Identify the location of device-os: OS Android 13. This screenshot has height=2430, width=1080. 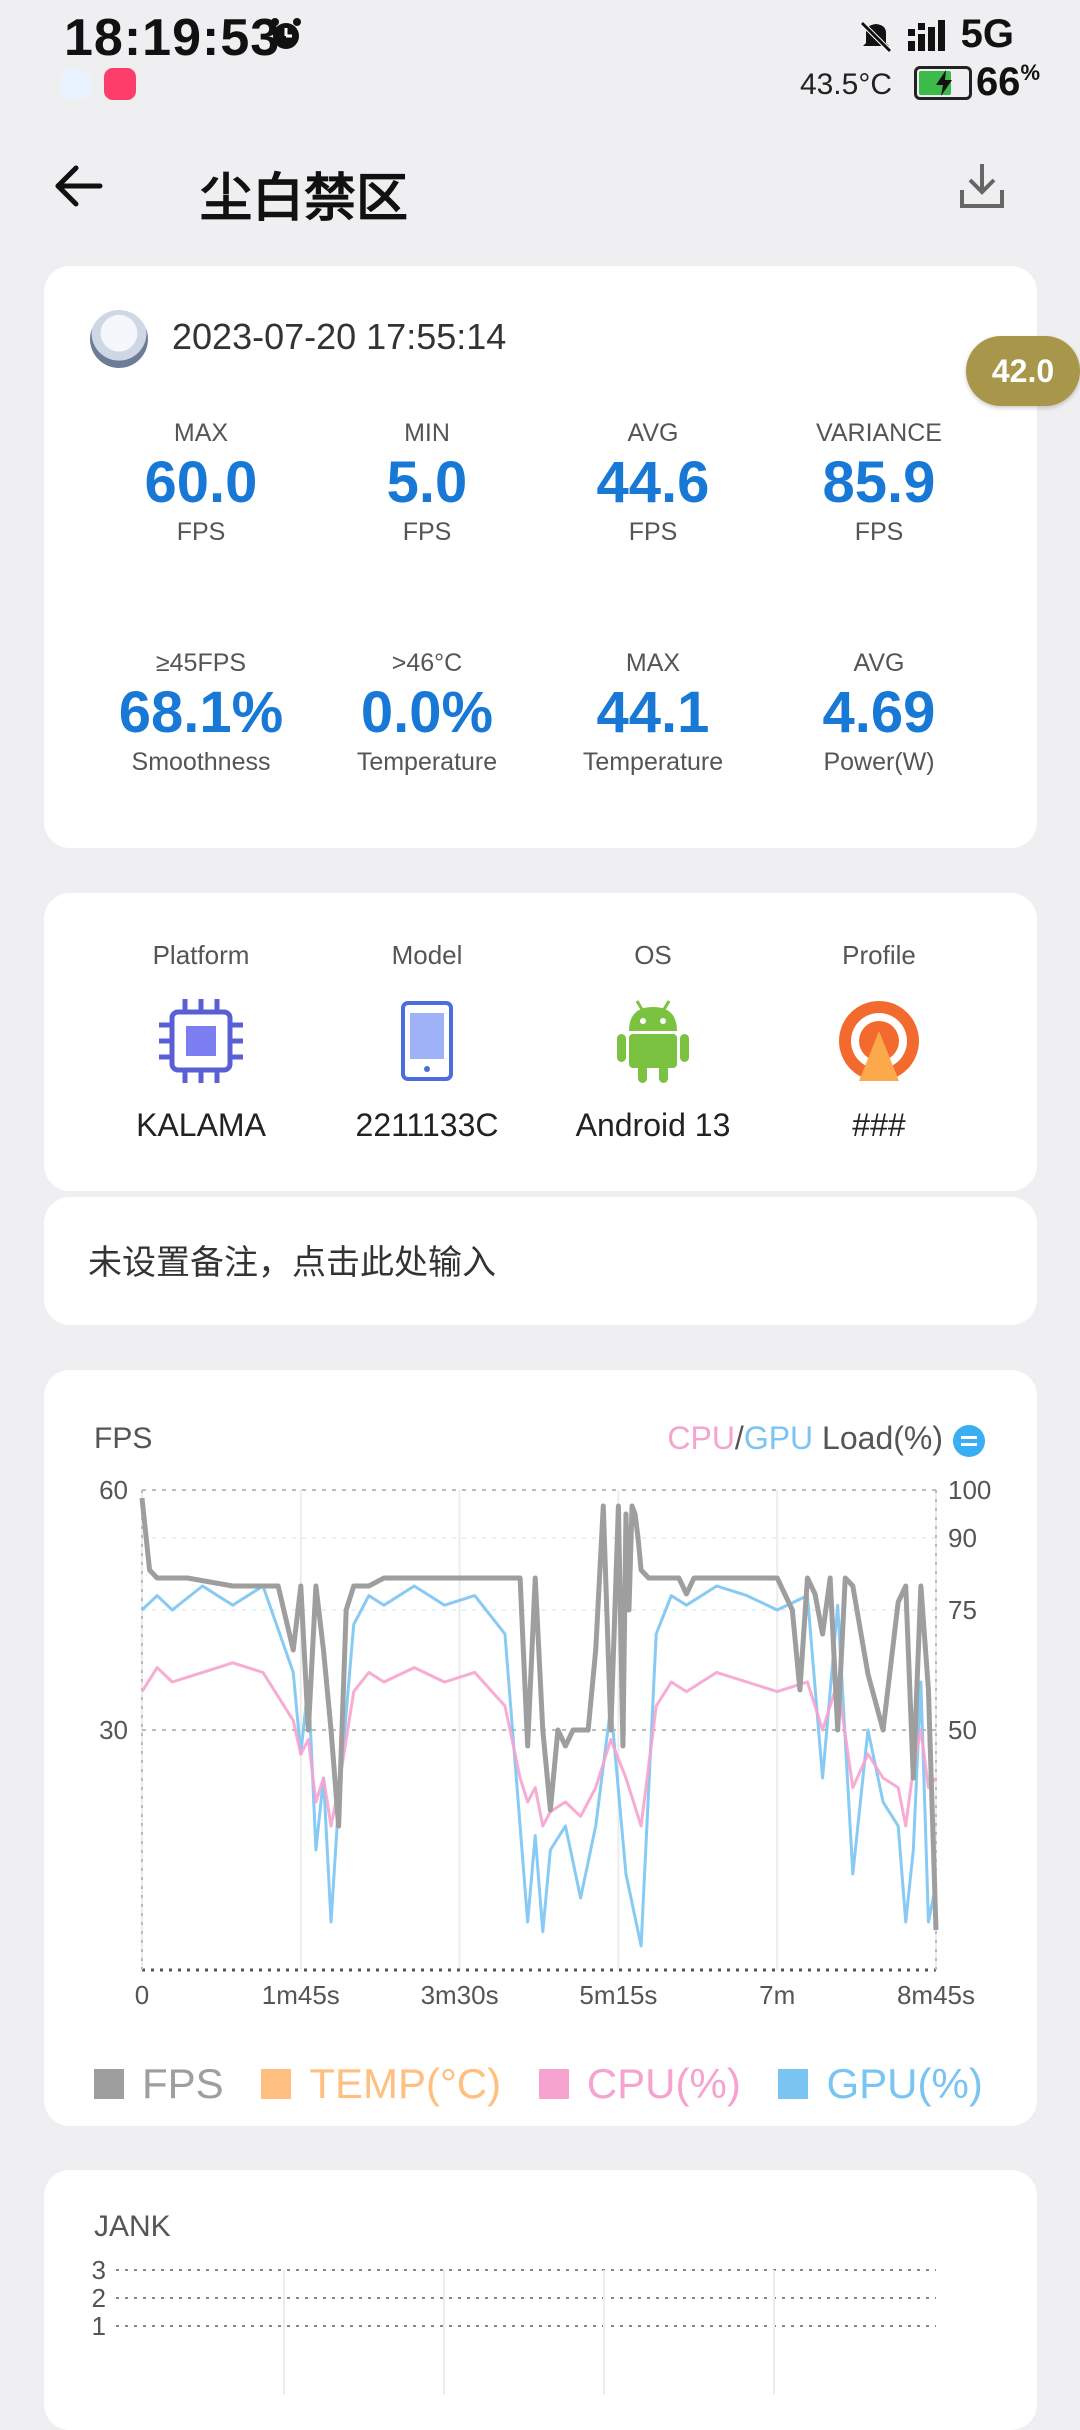
(653, 1041).